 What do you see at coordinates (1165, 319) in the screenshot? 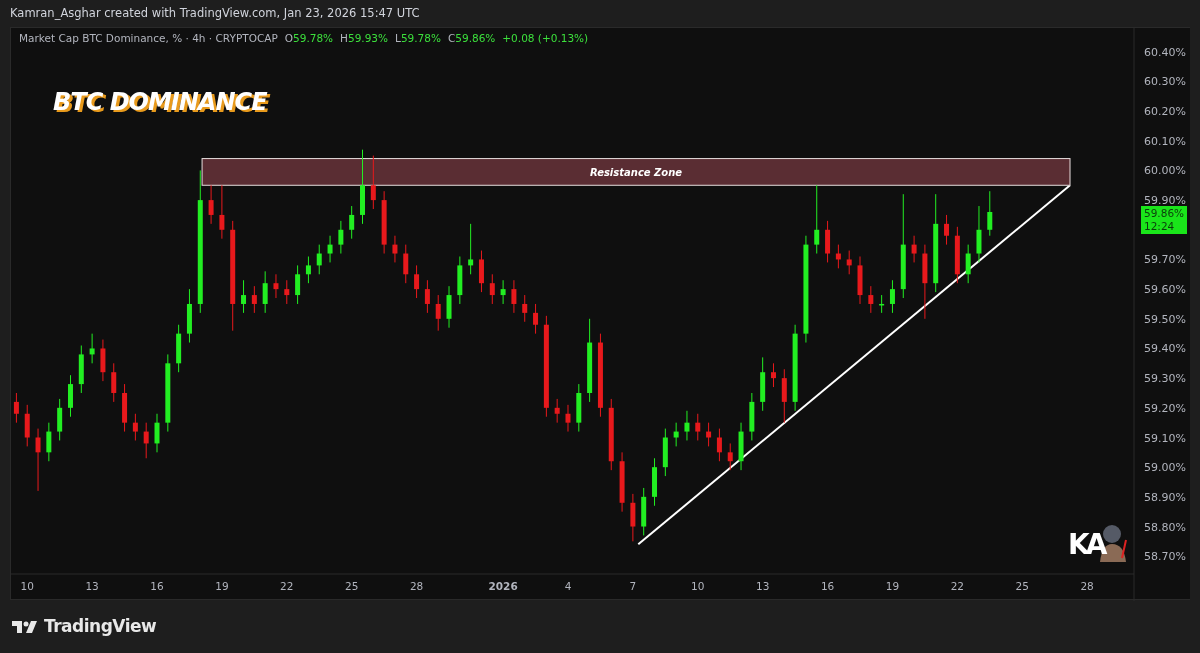
I see `price-axis-label: 59.50%` at bounding box center [1165, 319].